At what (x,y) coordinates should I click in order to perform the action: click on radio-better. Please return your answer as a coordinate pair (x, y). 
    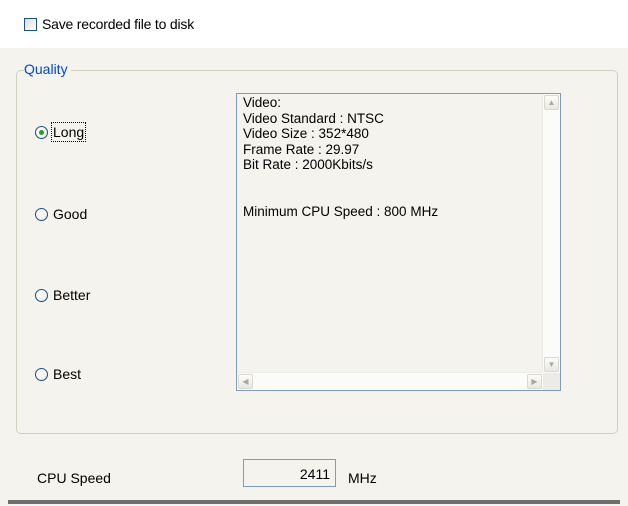
    Looking at the image, I should click on (41, 295).